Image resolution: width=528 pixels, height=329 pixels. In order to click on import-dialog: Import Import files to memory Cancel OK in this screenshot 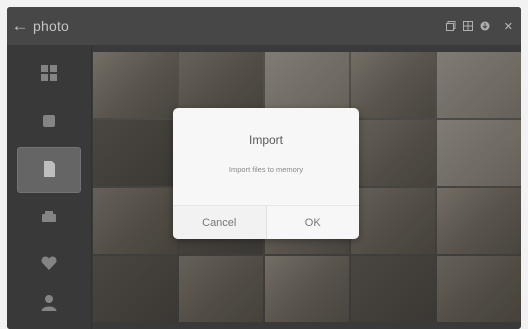, I will do `click(266, 173)`.